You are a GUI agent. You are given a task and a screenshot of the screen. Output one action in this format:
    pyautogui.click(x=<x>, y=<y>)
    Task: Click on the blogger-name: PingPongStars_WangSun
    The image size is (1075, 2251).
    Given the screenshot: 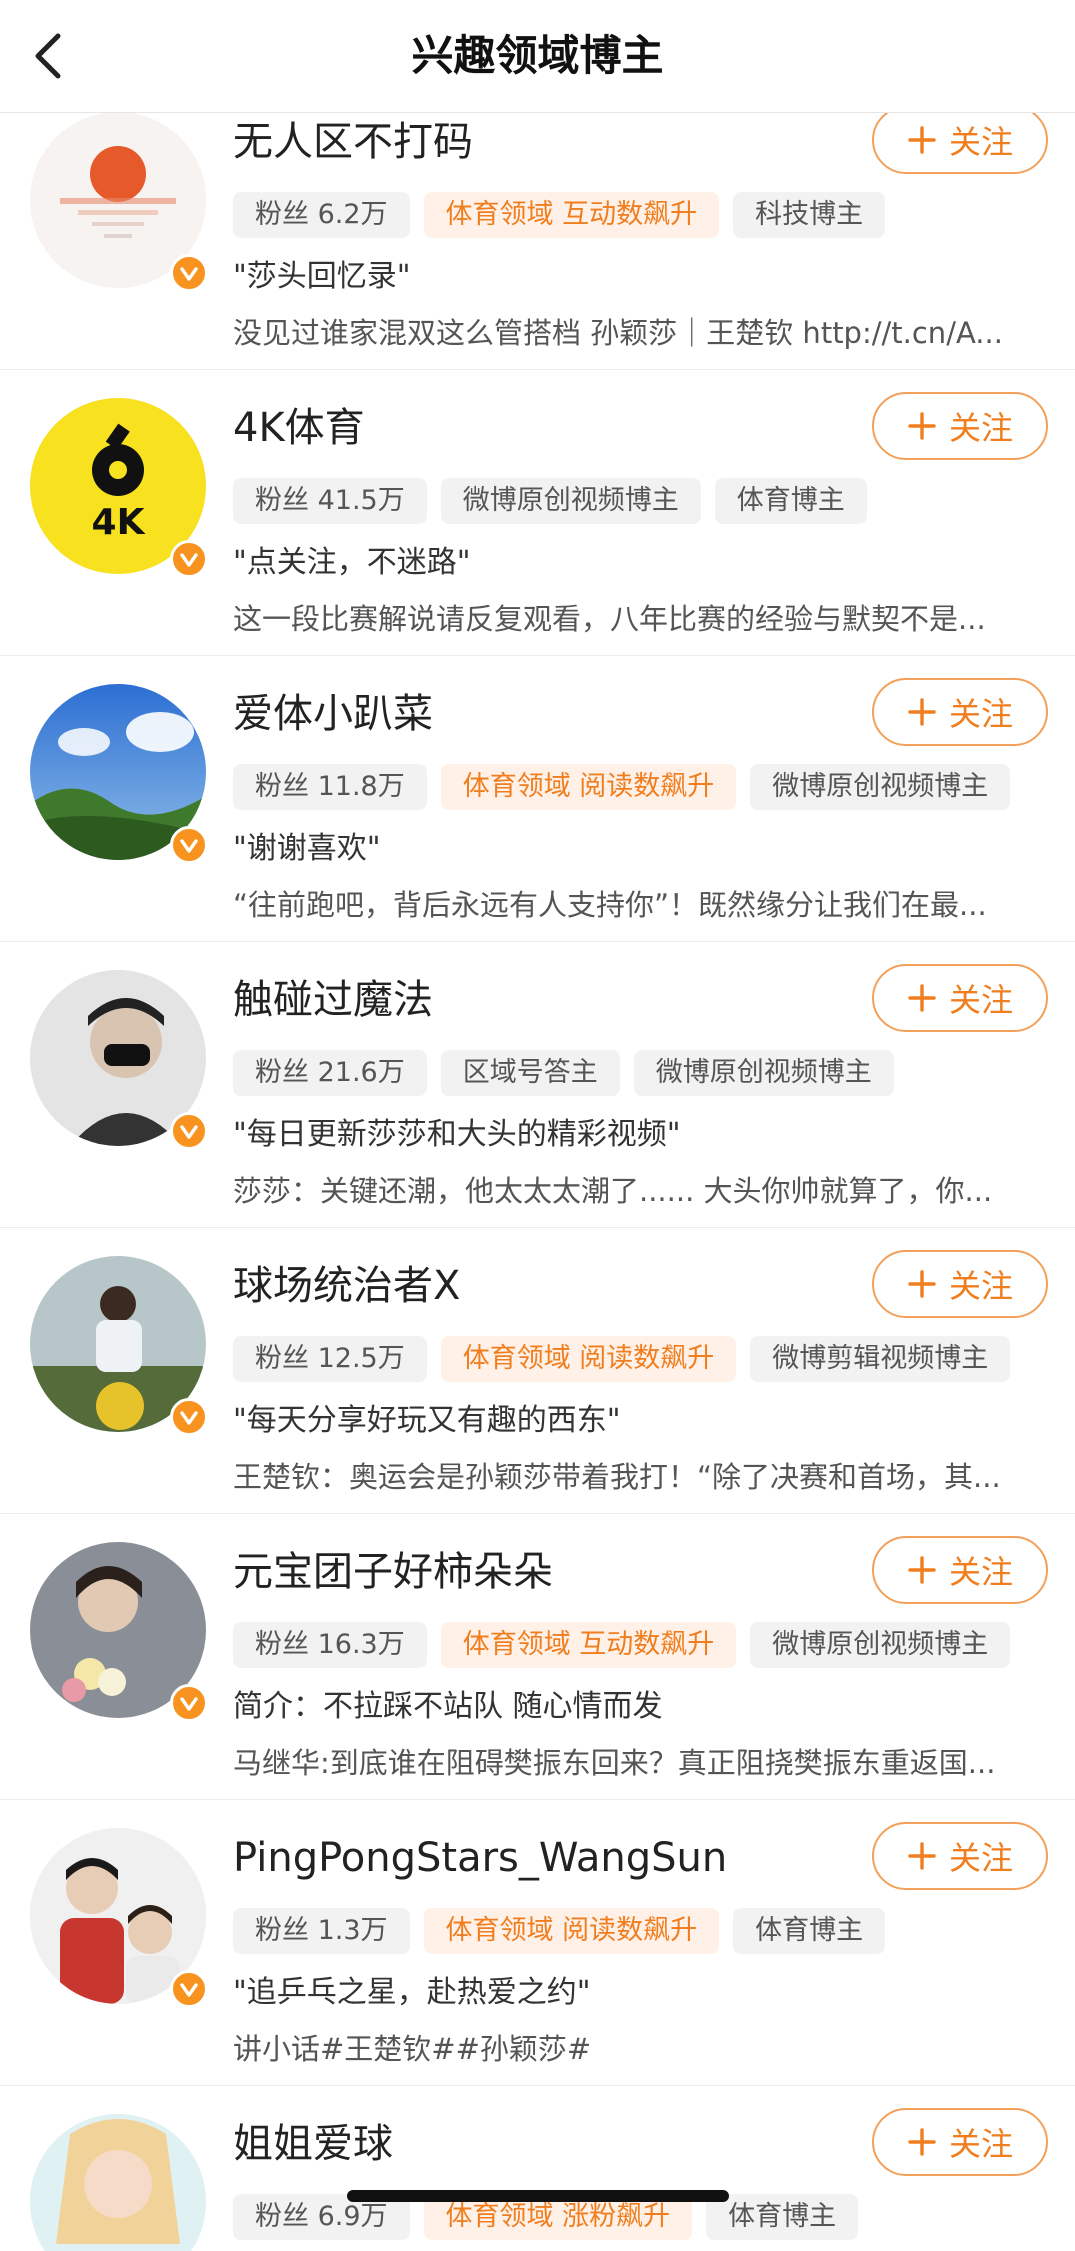 What is the action you would take?
    pyautogui.click(x=480, y=1858)
    